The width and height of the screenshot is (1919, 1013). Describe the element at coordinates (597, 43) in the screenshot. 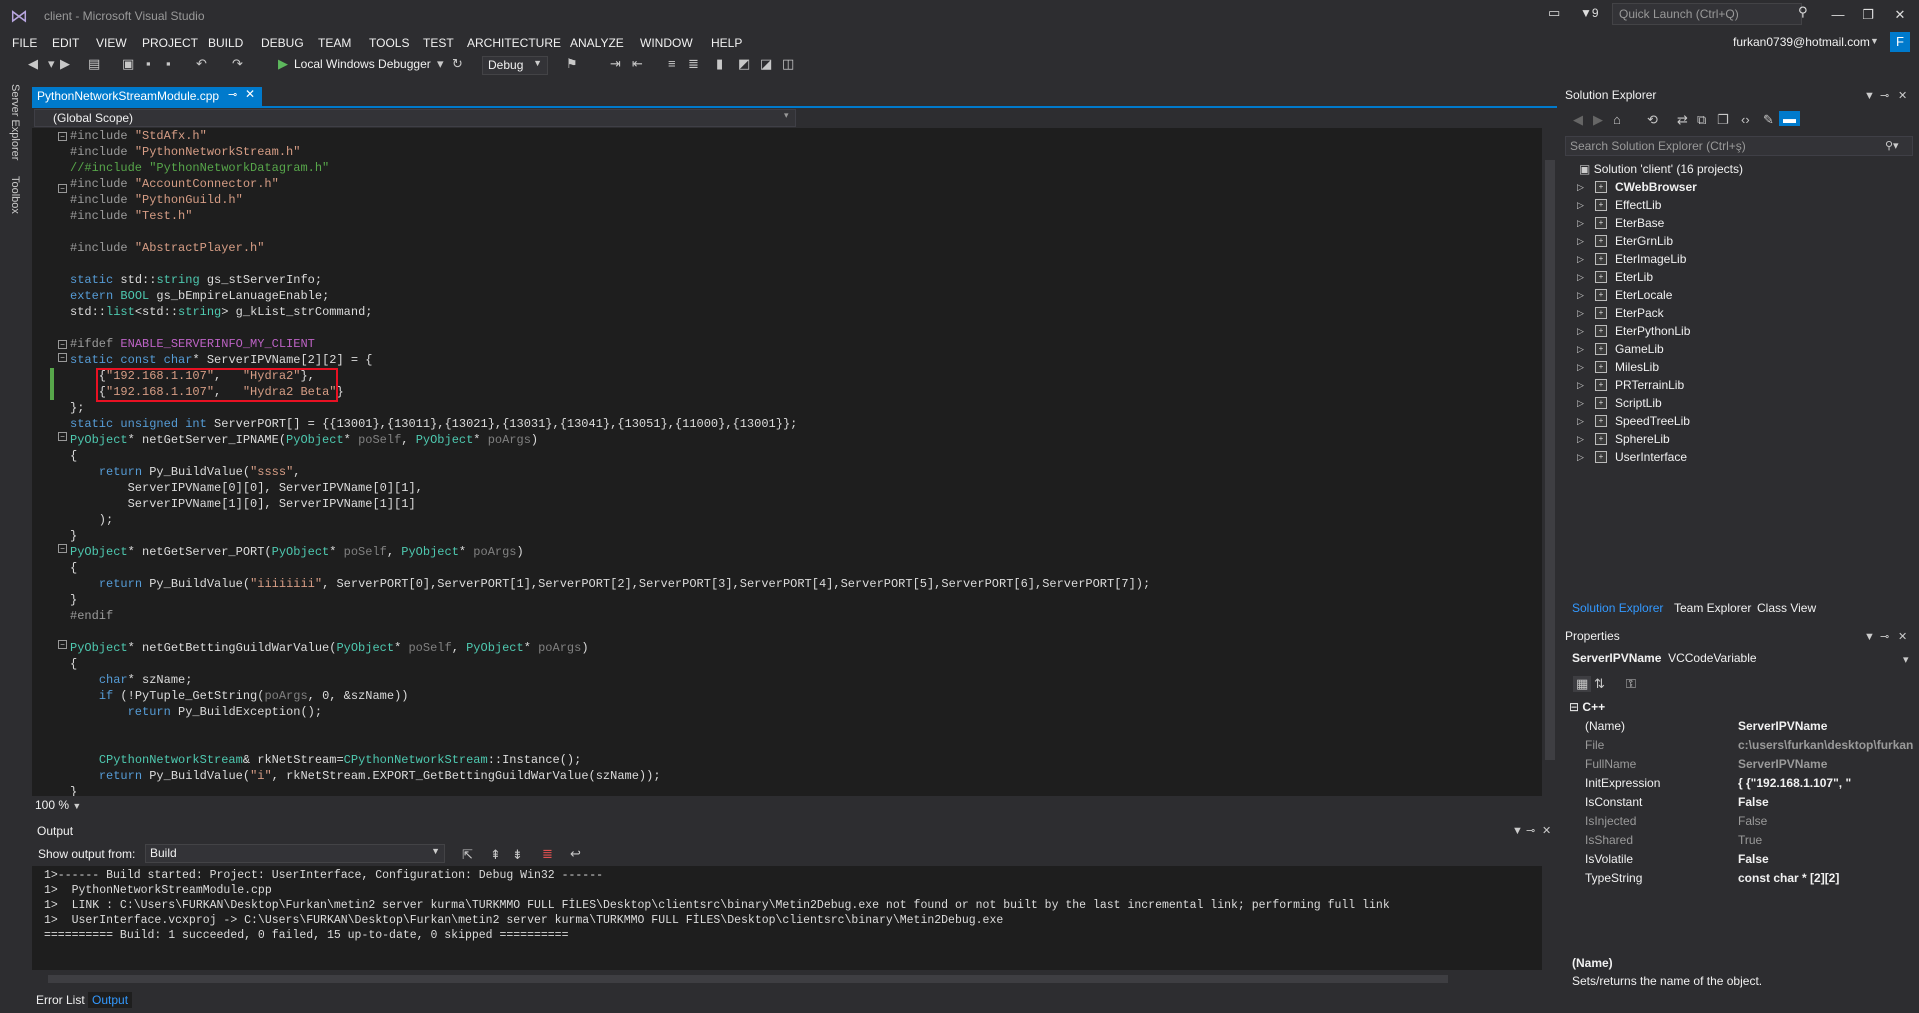

I see `menu-analyze: ANALYZE` at that location.